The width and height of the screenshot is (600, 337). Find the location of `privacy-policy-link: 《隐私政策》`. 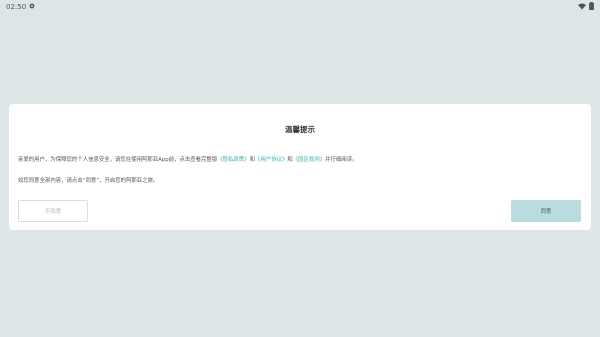

privacy-policy-link: 《隐私政策》 is located at coordinates (233, 160).